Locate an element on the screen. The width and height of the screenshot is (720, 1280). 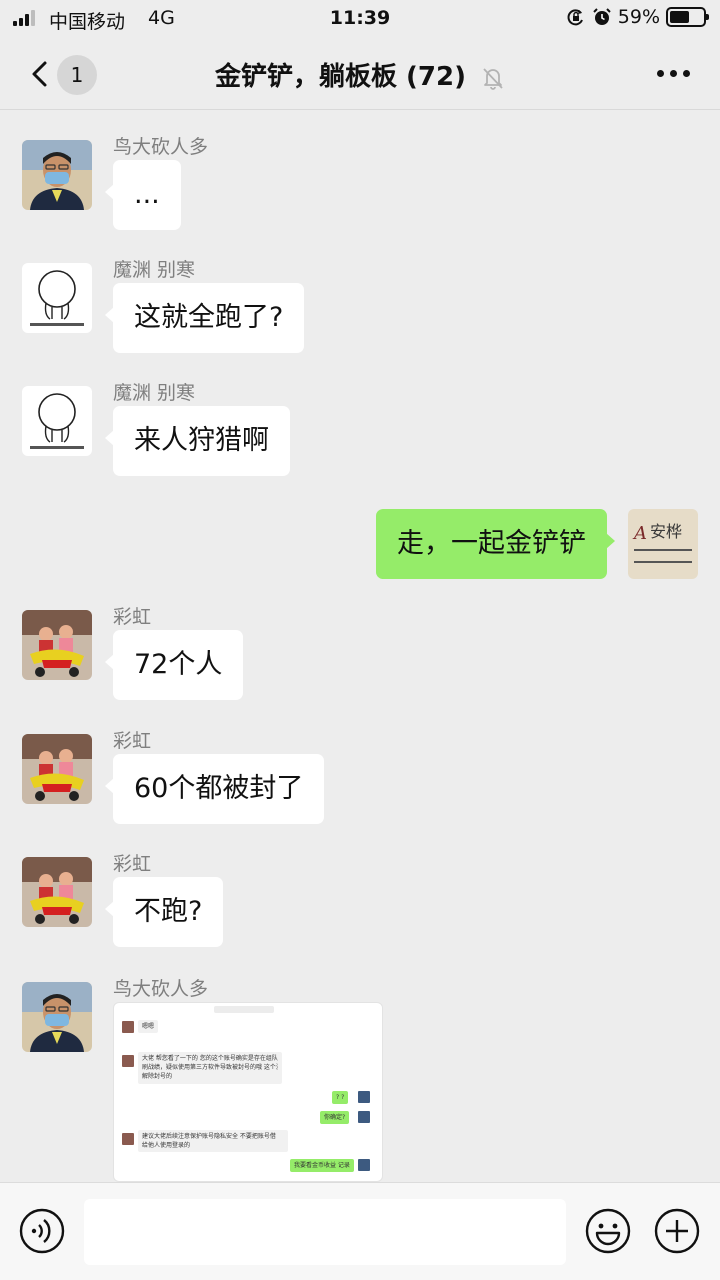
battery-icon is located at coordinates (687, 17).